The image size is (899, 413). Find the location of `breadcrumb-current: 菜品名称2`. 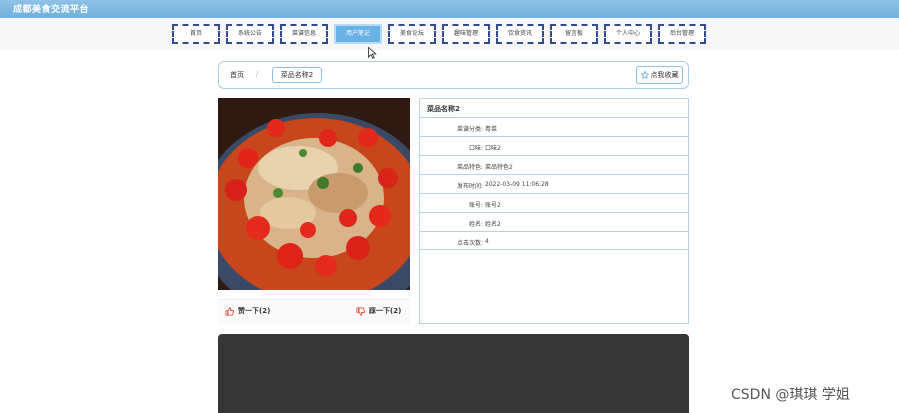

breadcrumb-current: 菜品名称2 is located at coordinates (297, 75).